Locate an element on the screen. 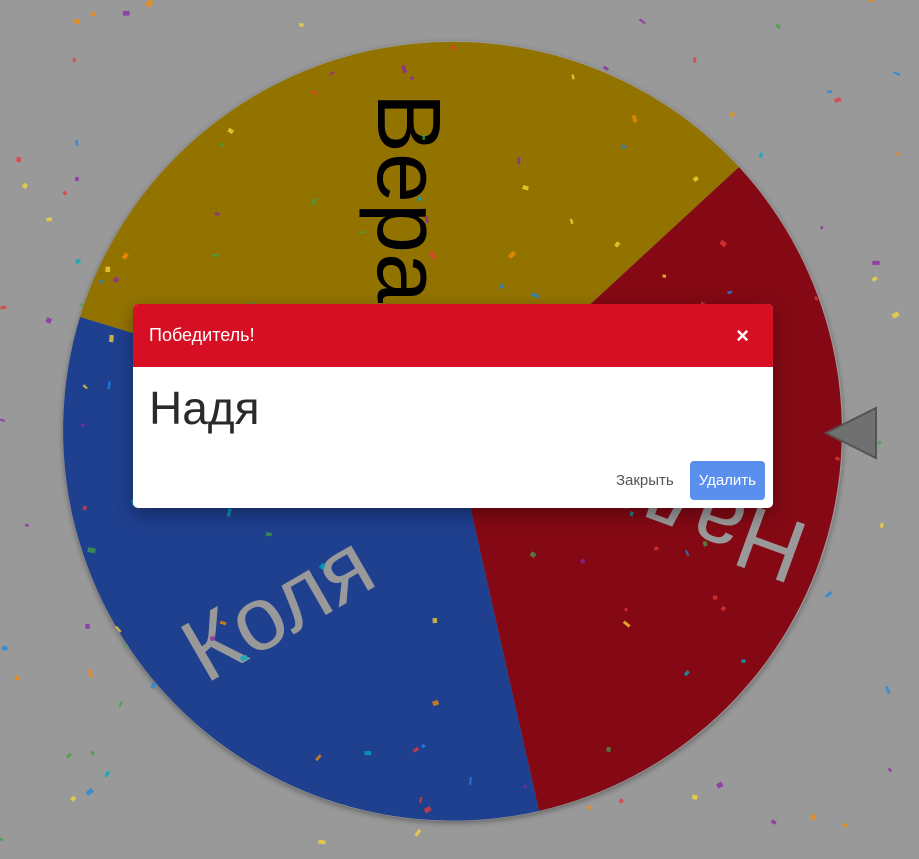 The height and width of the screenshot is (859, 919). close-button: Закрыть is located at coordinates (645, 480).